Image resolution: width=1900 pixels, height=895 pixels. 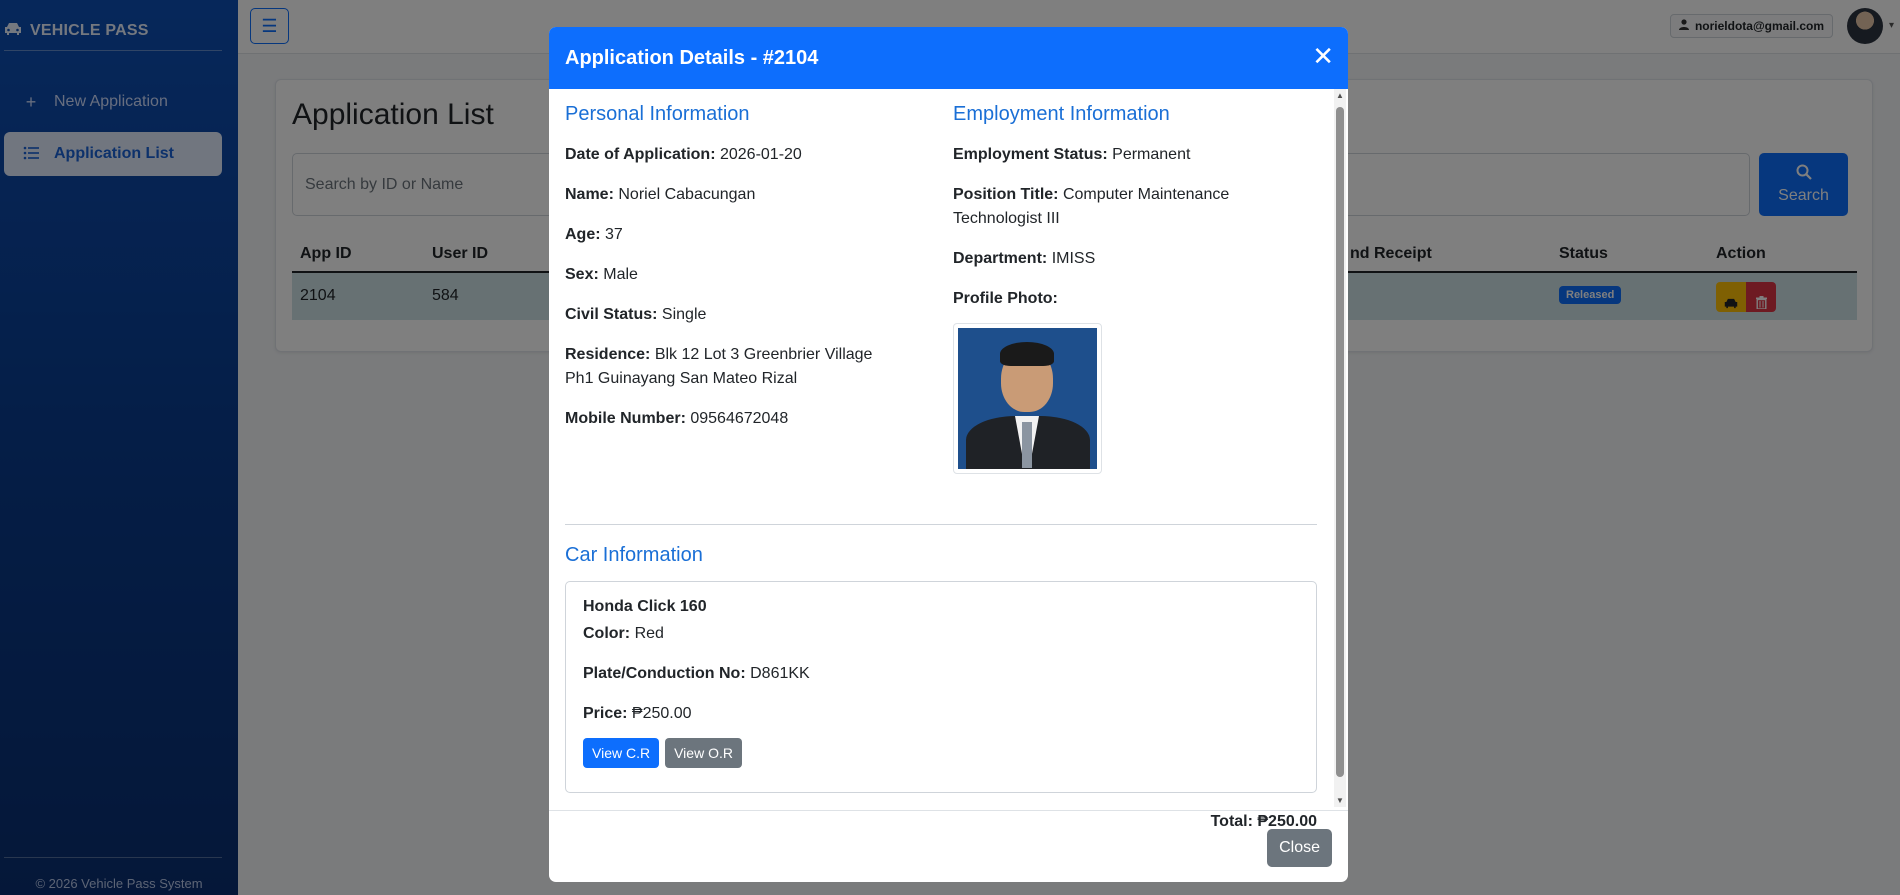 What do you see at coordinates (636, 314) in the screenshot?
I see `civil-status-field: Civil Status: Single` at bounding box center [636, 314].